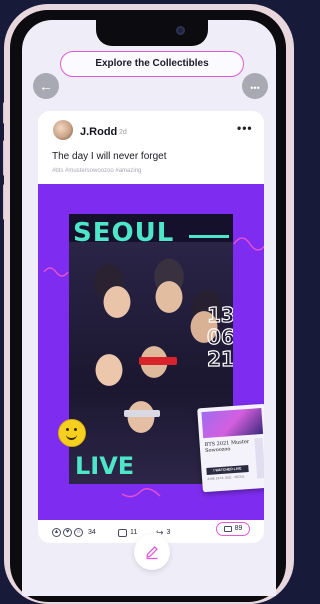  I want to click on headline-bar, so click(209, 236).